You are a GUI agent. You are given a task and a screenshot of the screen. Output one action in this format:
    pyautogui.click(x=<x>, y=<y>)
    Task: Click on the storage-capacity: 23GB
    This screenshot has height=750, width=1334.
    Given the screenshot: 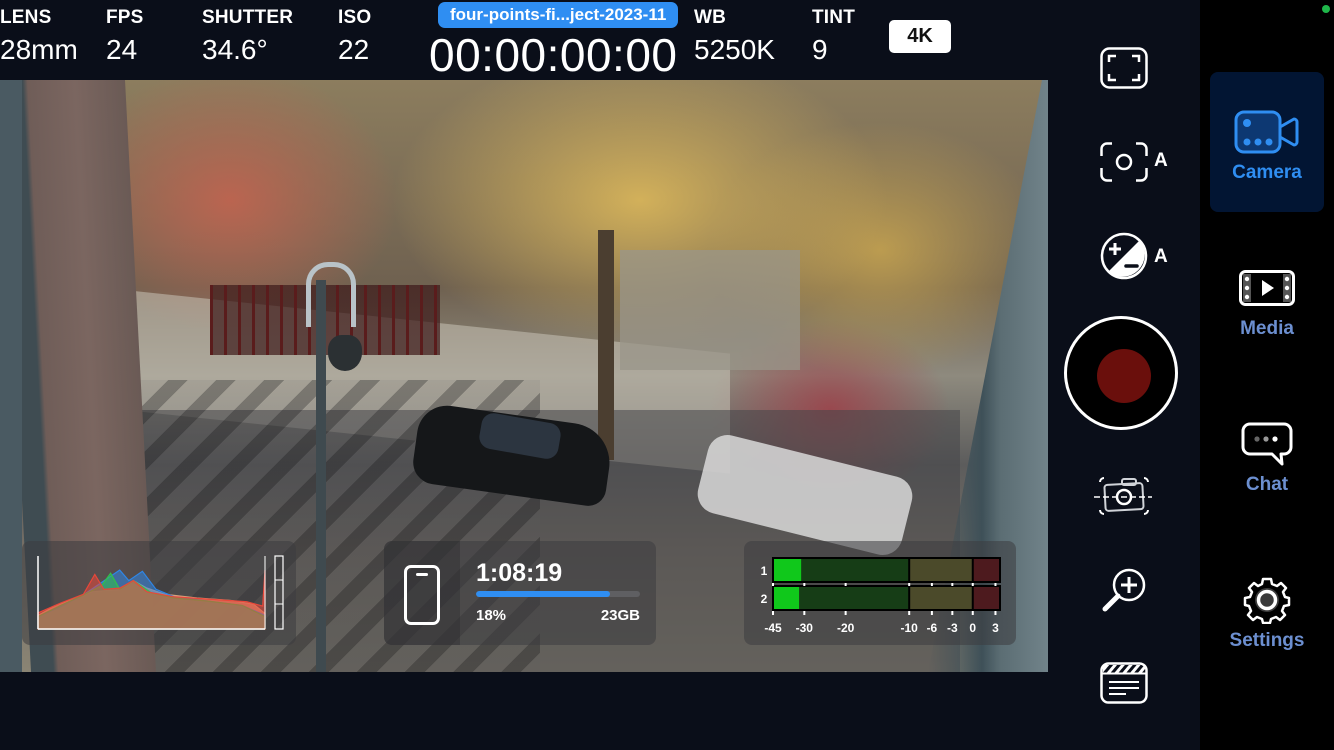 What is the action you would take?
    pyautogui.click(x=620, y=615)
    